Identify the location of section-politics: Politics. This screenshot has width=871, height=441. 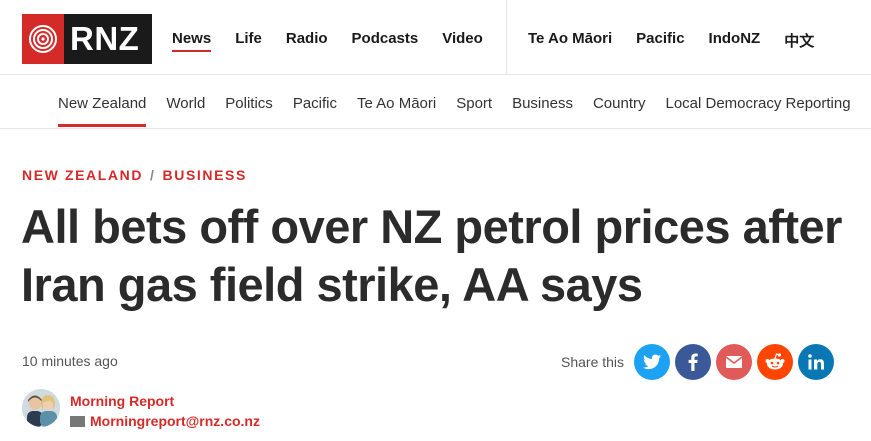
(249, 103).